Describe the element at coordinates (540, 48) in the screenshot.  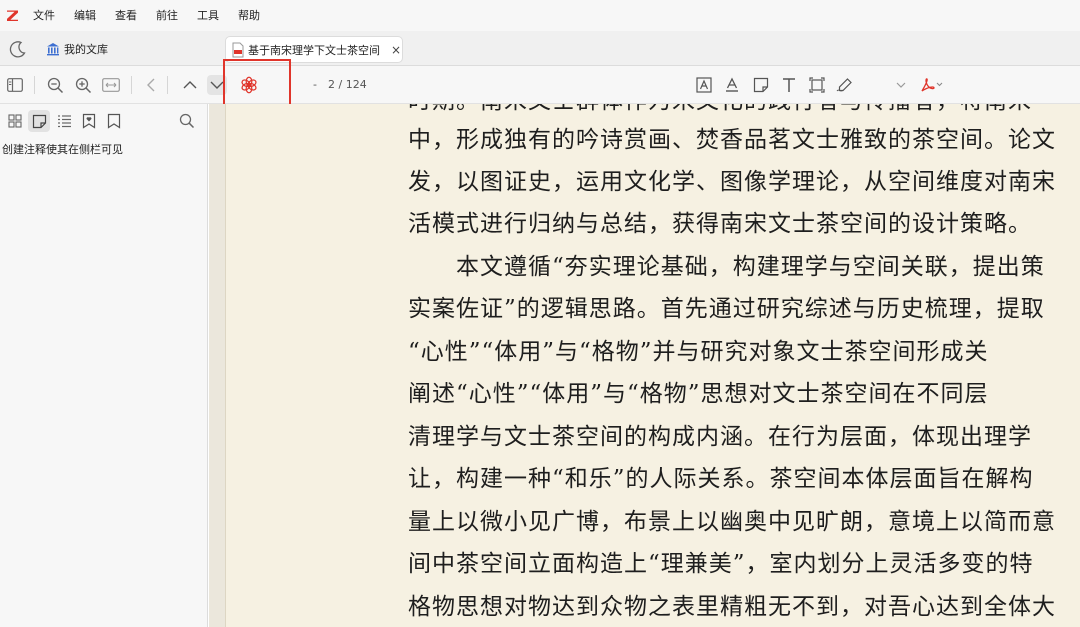
I see `tab-bar: 我的文库 基于南宋理学下文士茶空间 ×` at that location.